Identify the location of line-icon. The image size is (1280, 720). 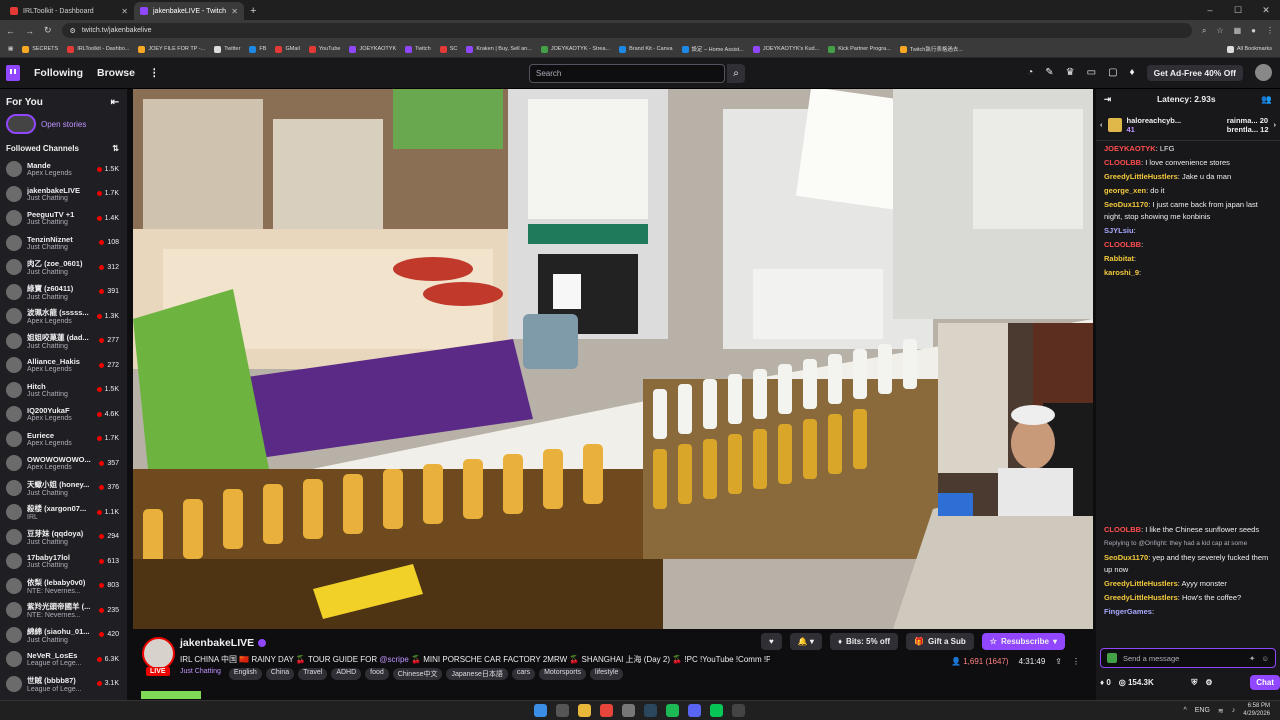
(716, 710).